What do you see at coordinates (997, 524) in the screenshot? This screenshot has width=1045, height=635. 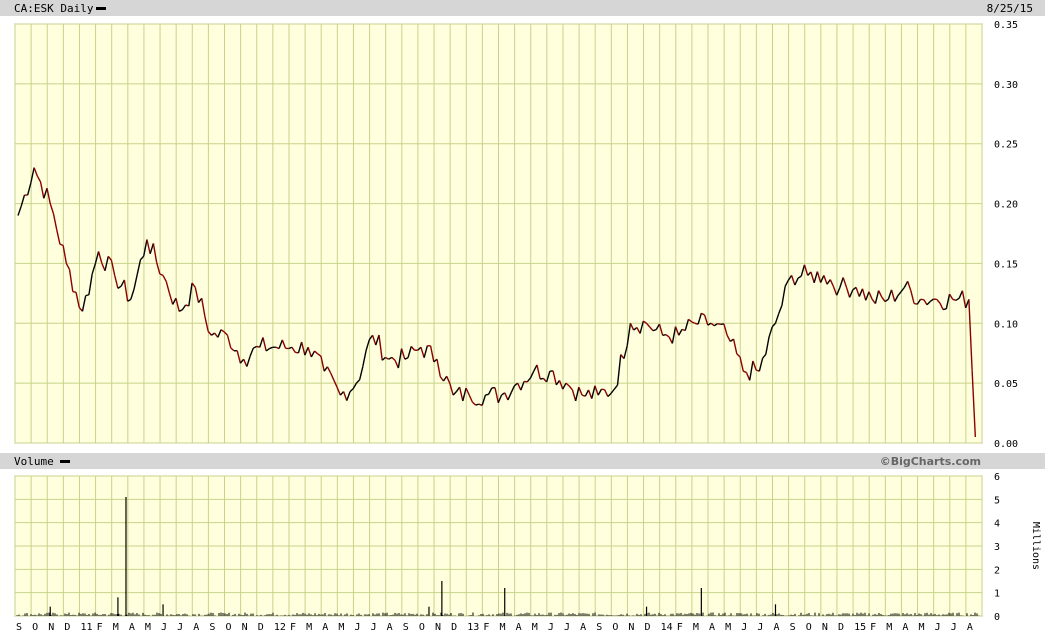 I see `volume-y-tick-label: 4` at bounding box center [997, 524].